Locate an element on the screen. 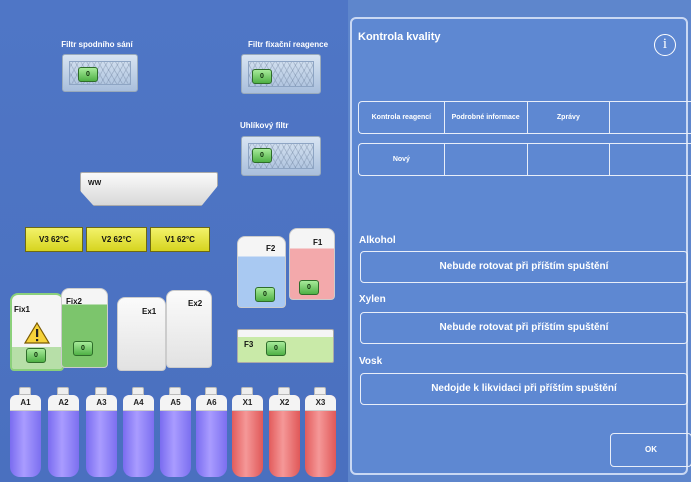 This screenshot has height=482, width=691. waste-tray-label: WW is located at coordinates (95, 183).